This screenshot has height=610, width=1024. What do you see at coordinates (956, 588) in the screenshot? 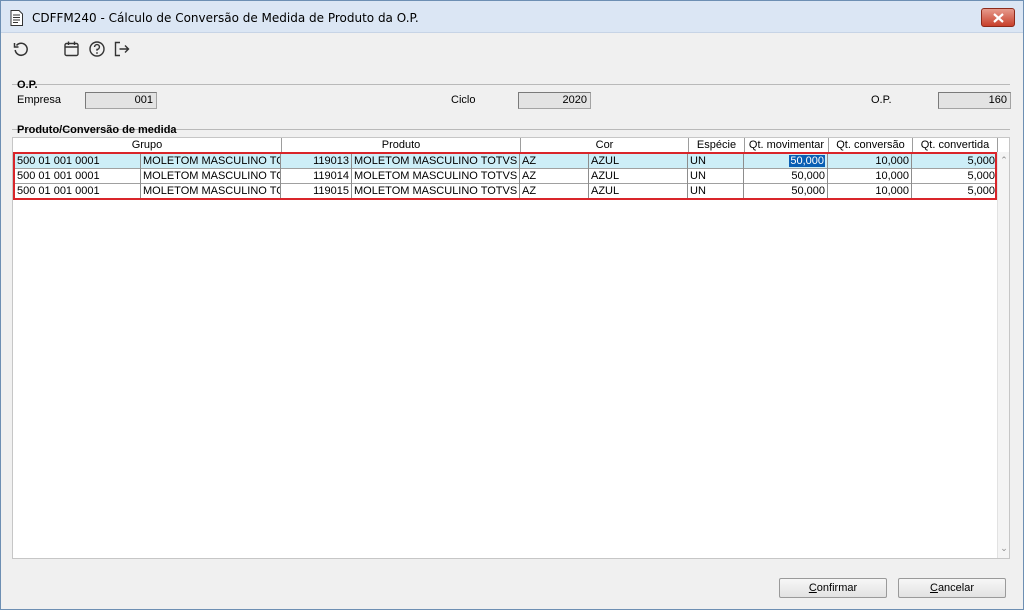
I see `cancel-label: ancelar` at bounding box center [956, 588].